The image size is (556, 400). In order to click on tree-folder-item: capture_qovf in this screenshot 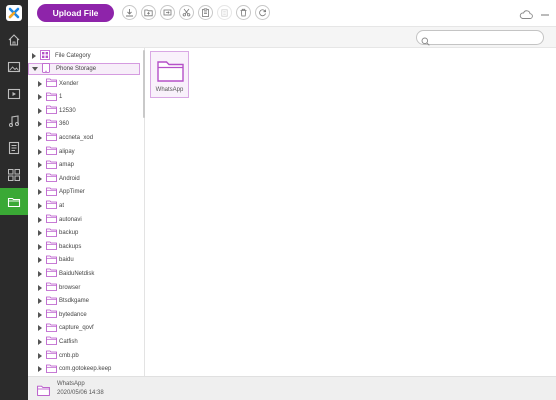, I will do `click(84, 328)`.